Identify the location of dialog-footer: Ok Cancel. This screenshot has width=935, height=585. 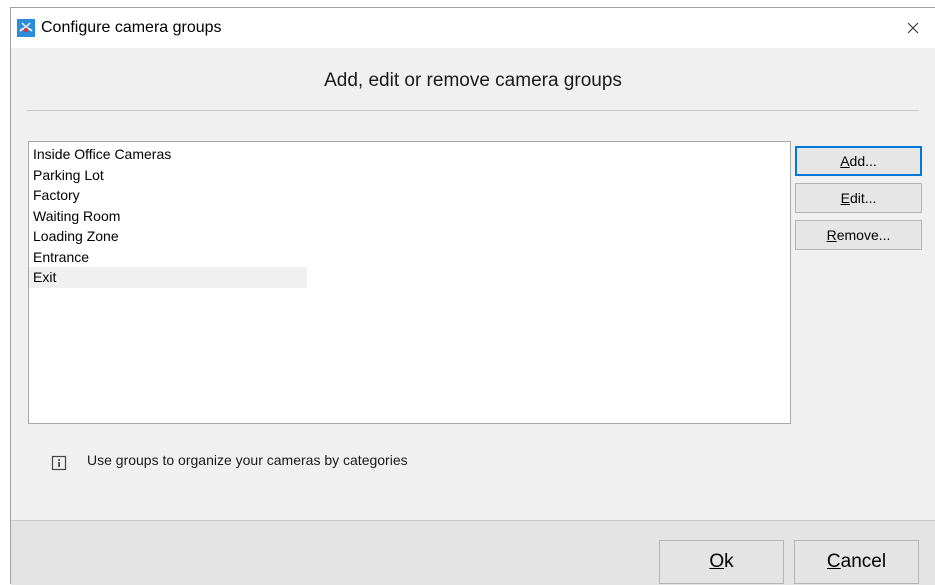
(473, 553).